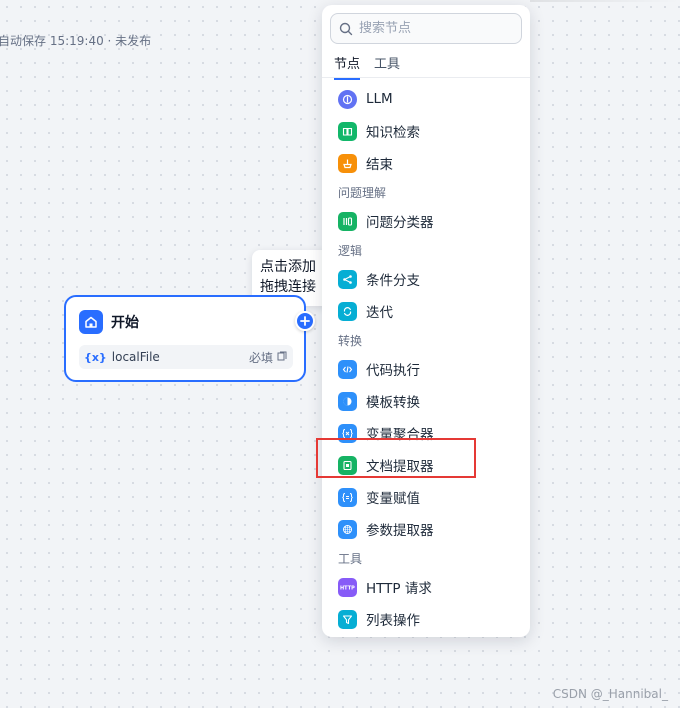  I want to click on node-item-template: 模板转换, so click(426, 401).